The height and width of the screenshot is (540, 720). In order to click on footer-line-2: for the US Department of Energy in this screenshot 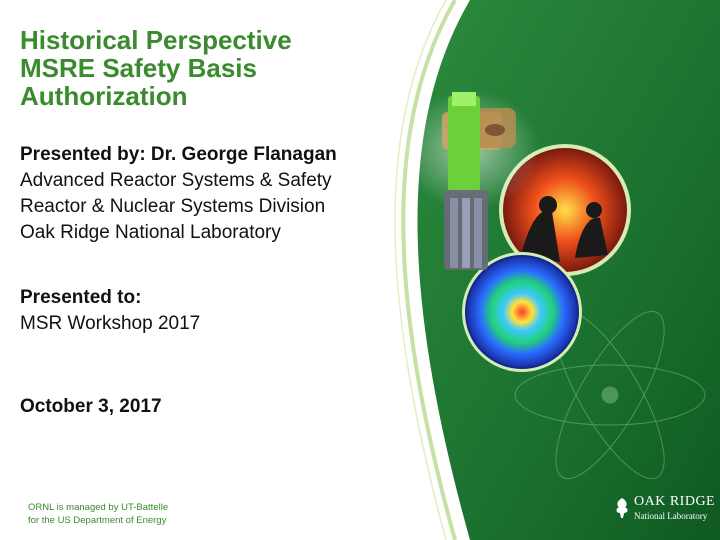, I will do `click(97, 520)`.